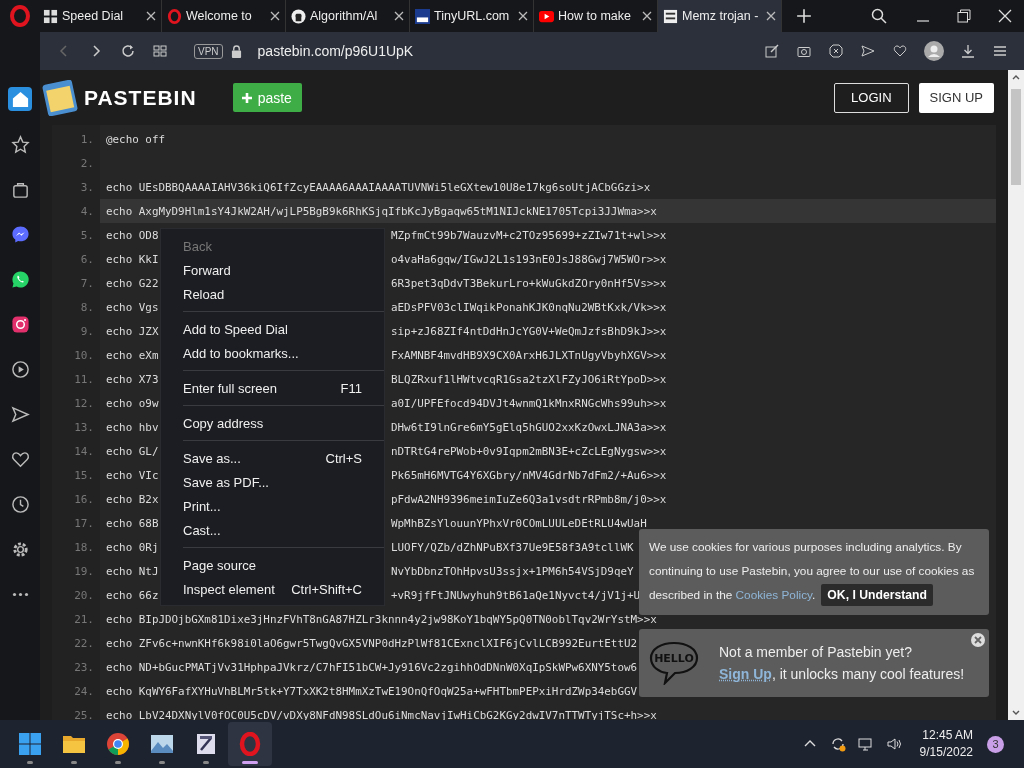 The height and width of the screenshot is (768, 1024). What do you see at coordinates (160, 51) in the screenshot?
I see `tabs-grid-icon` at bounding box center [160, 51].